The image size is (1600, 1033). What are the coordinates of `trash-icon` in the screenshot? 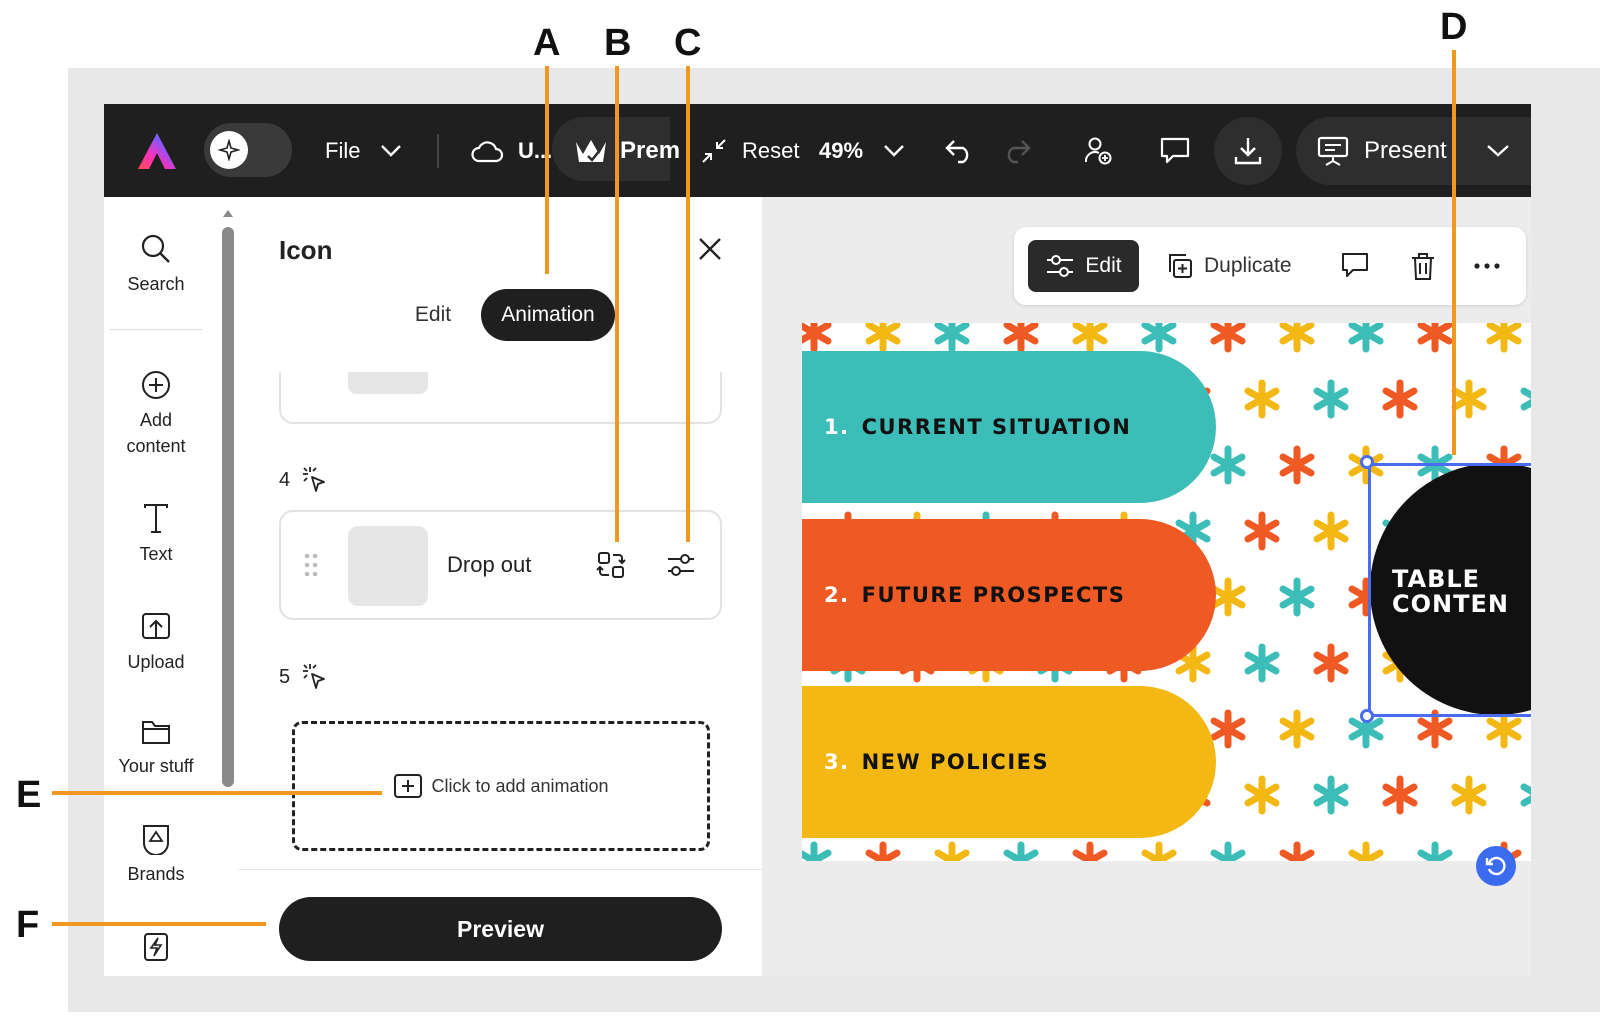 It's located at (1423, 266).